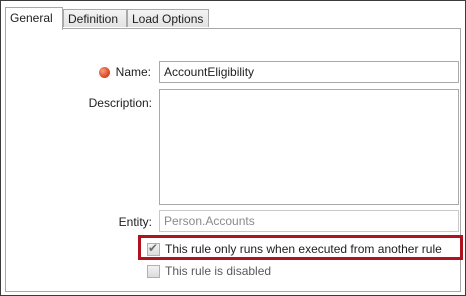 This screenshot has height=296, width=466. What do you see at coordinates (135, 222) in the screenshot?
I see `entity-label: Entity:` at bounding box center [135, 222].